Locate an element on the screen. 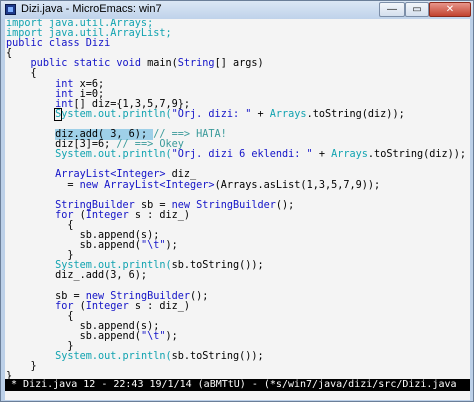  close-button: ✕ is located at coordinates (450, 9).